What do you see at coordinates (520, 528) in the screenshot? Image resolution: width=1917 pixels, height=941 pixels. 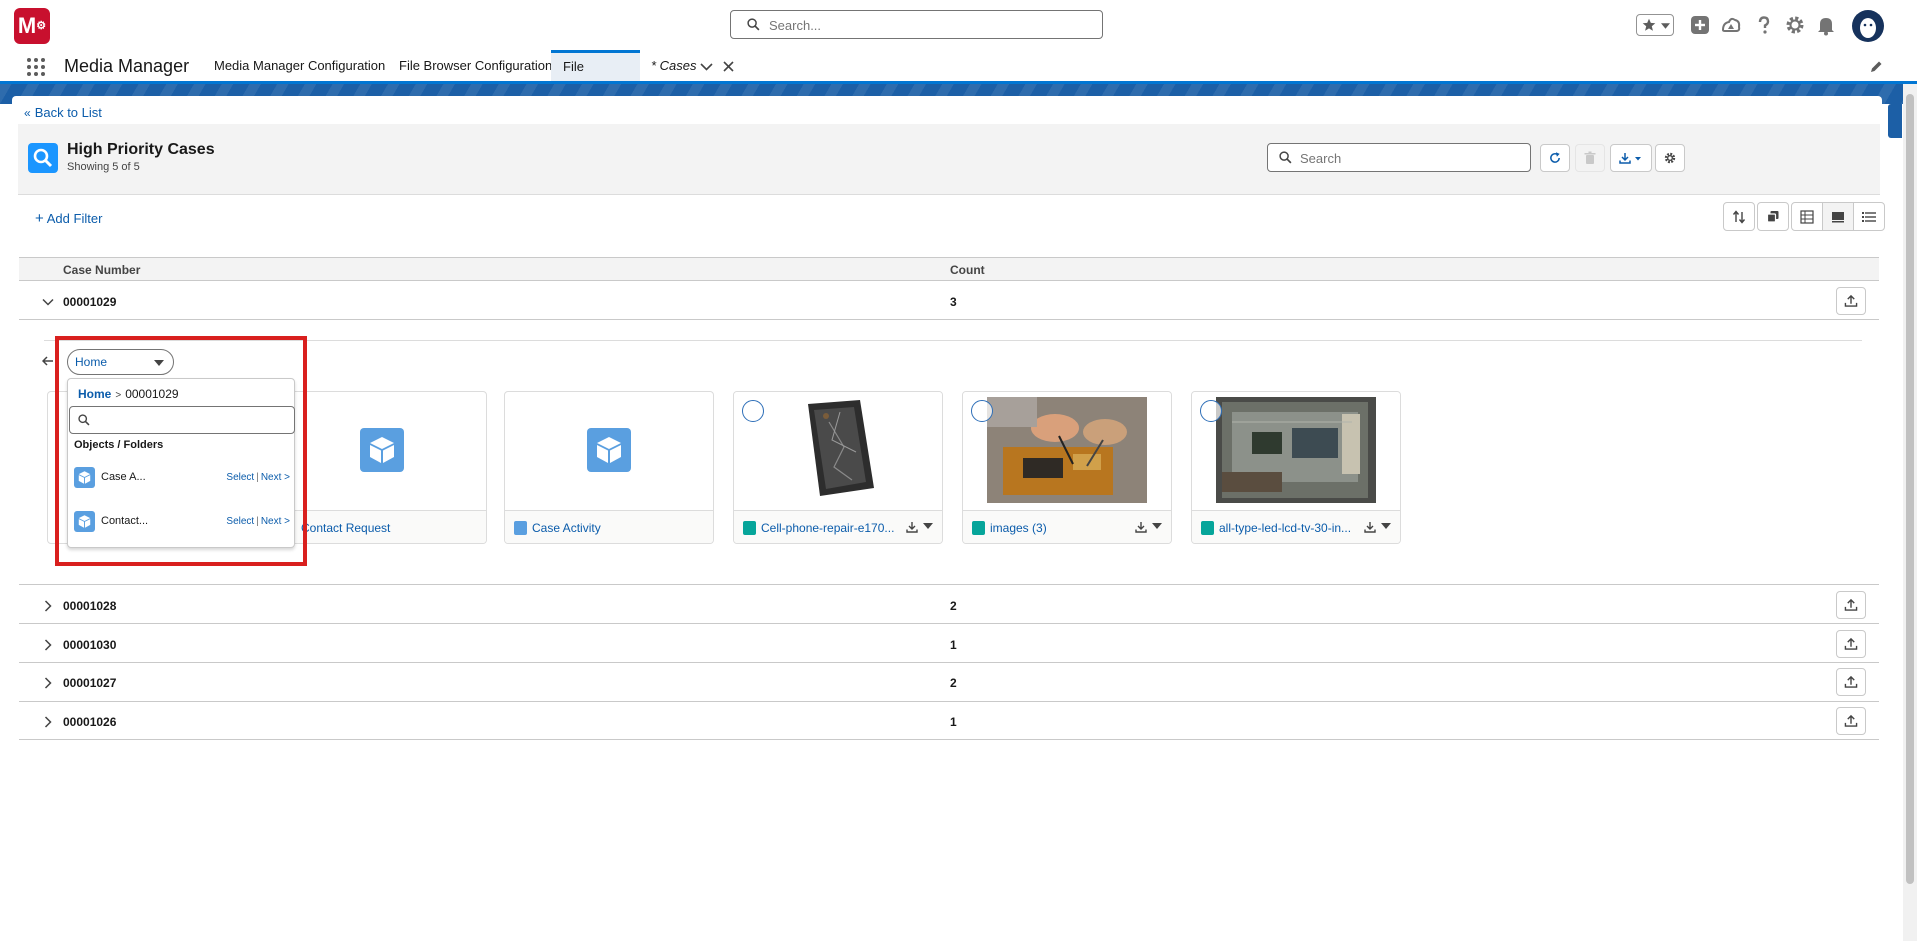 I see `object-icon` at bounding box center [520, 528].